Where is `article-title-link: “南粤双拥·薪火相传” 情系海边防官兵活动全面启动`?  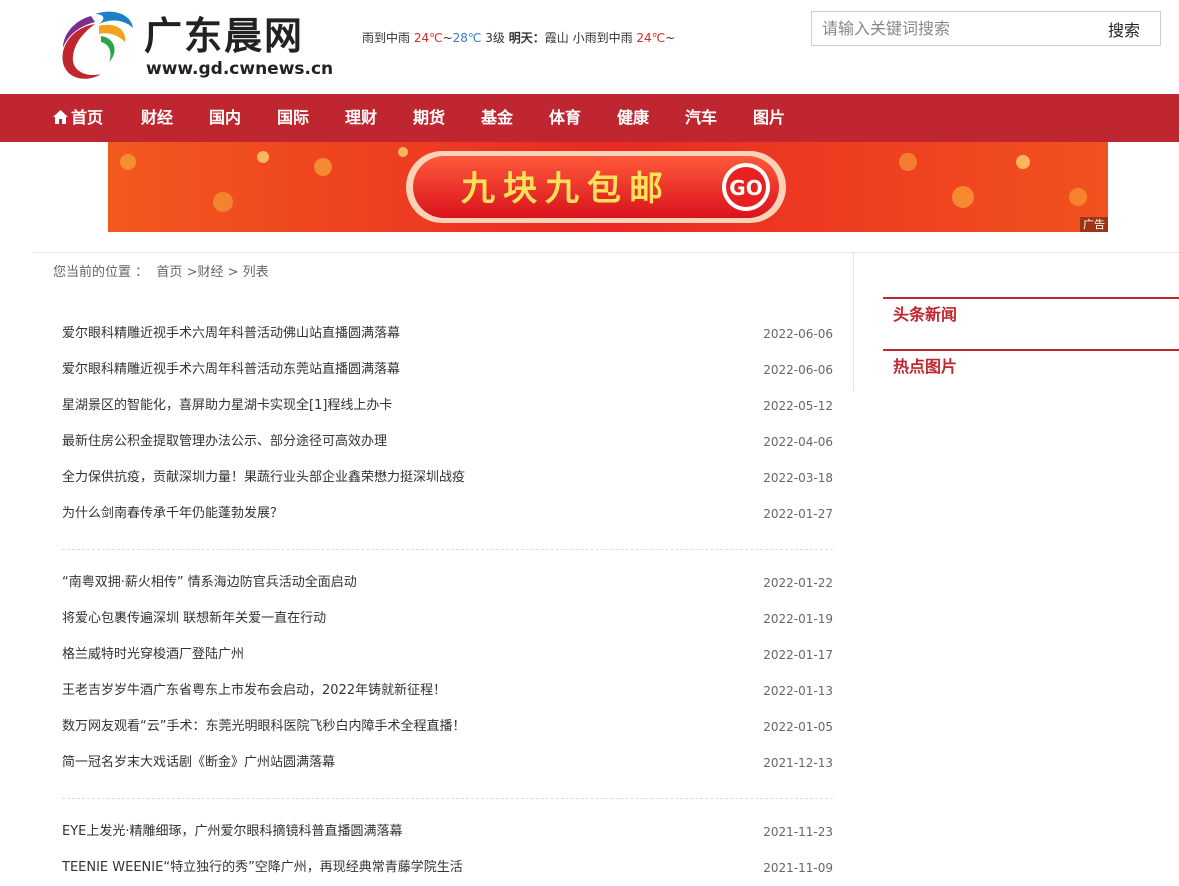 article-title-link: “南粤双拥·薪火相传” 情系海边防官兵活动全面启动 is located at coordinates (209, 582).